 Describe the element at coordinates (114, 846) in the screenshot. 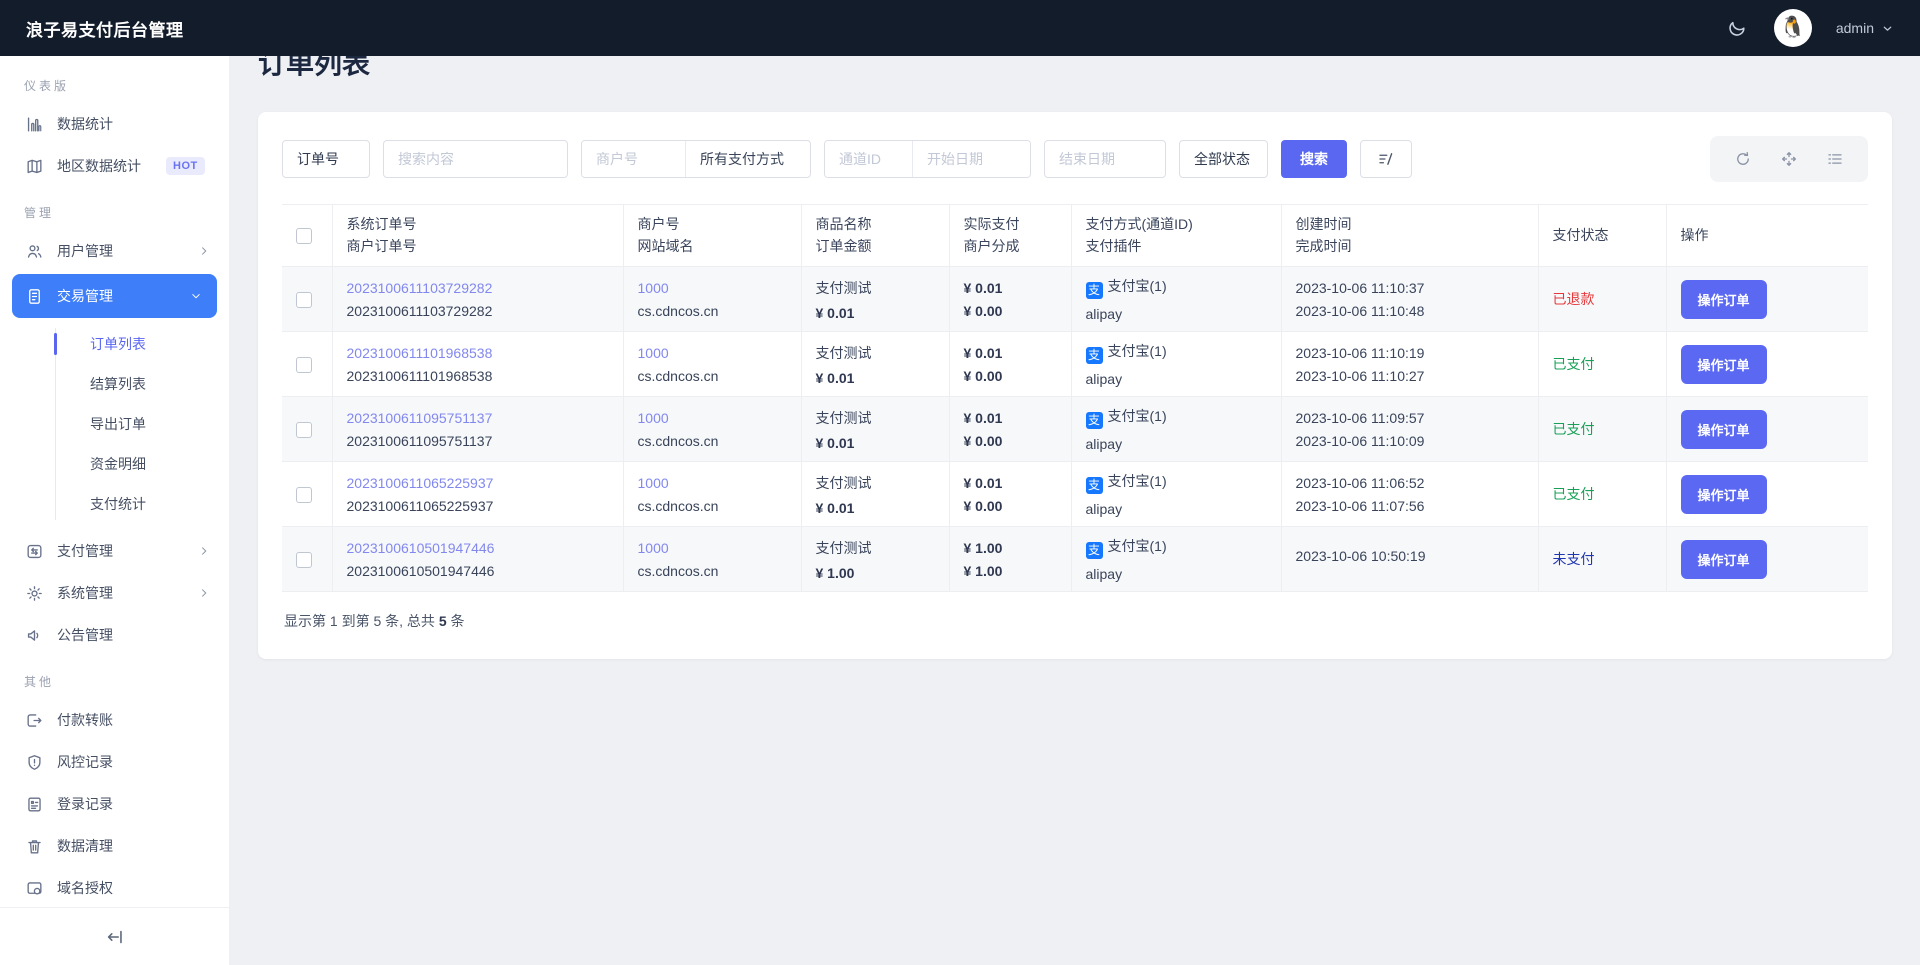

I see `sidebar-item-data-clean: 数据清理` at that location.